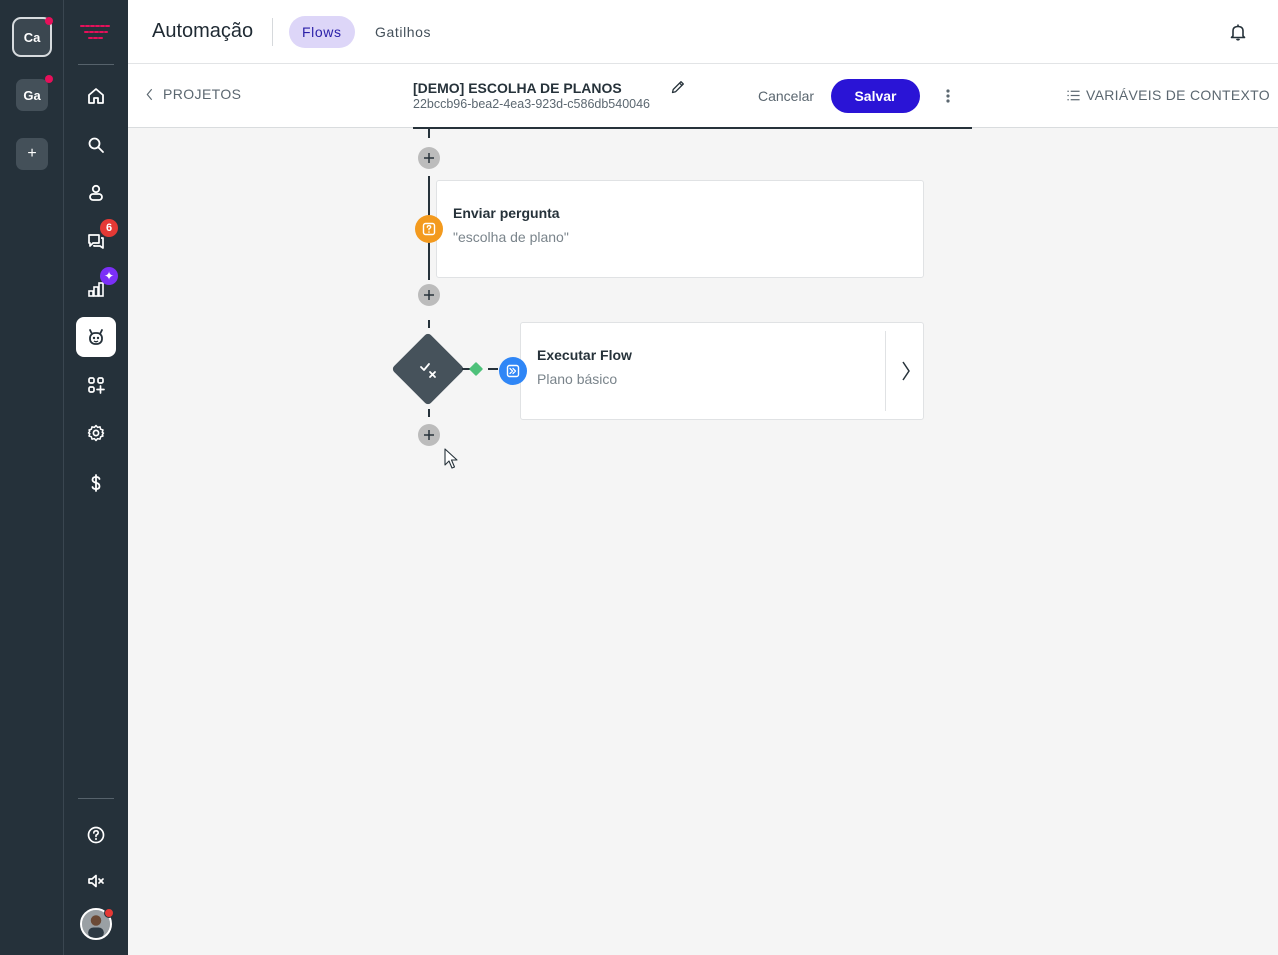 This screenshot has height=955, width=1278. Describe the element at coordinates (1073, 95) in the screenshot. I see `list-icon` at that location.